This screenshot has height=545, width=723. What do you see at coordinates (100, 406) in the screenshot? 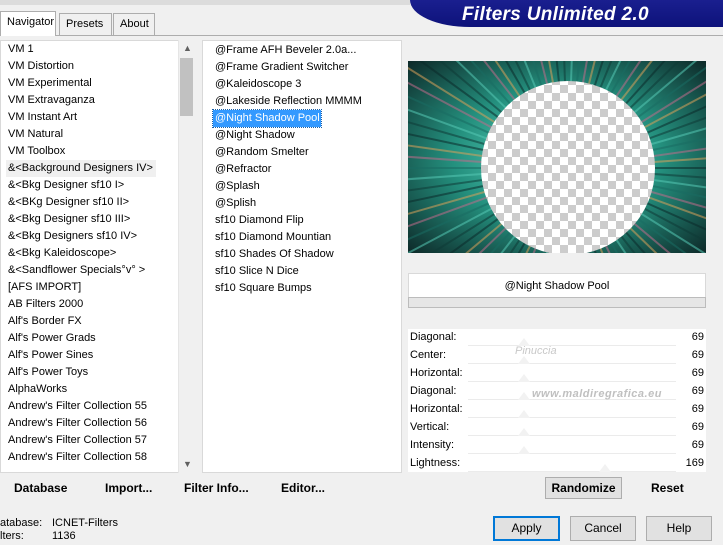
I see `category-item: Andrew's Filter Collection 55` at bounding box center [100, 406].